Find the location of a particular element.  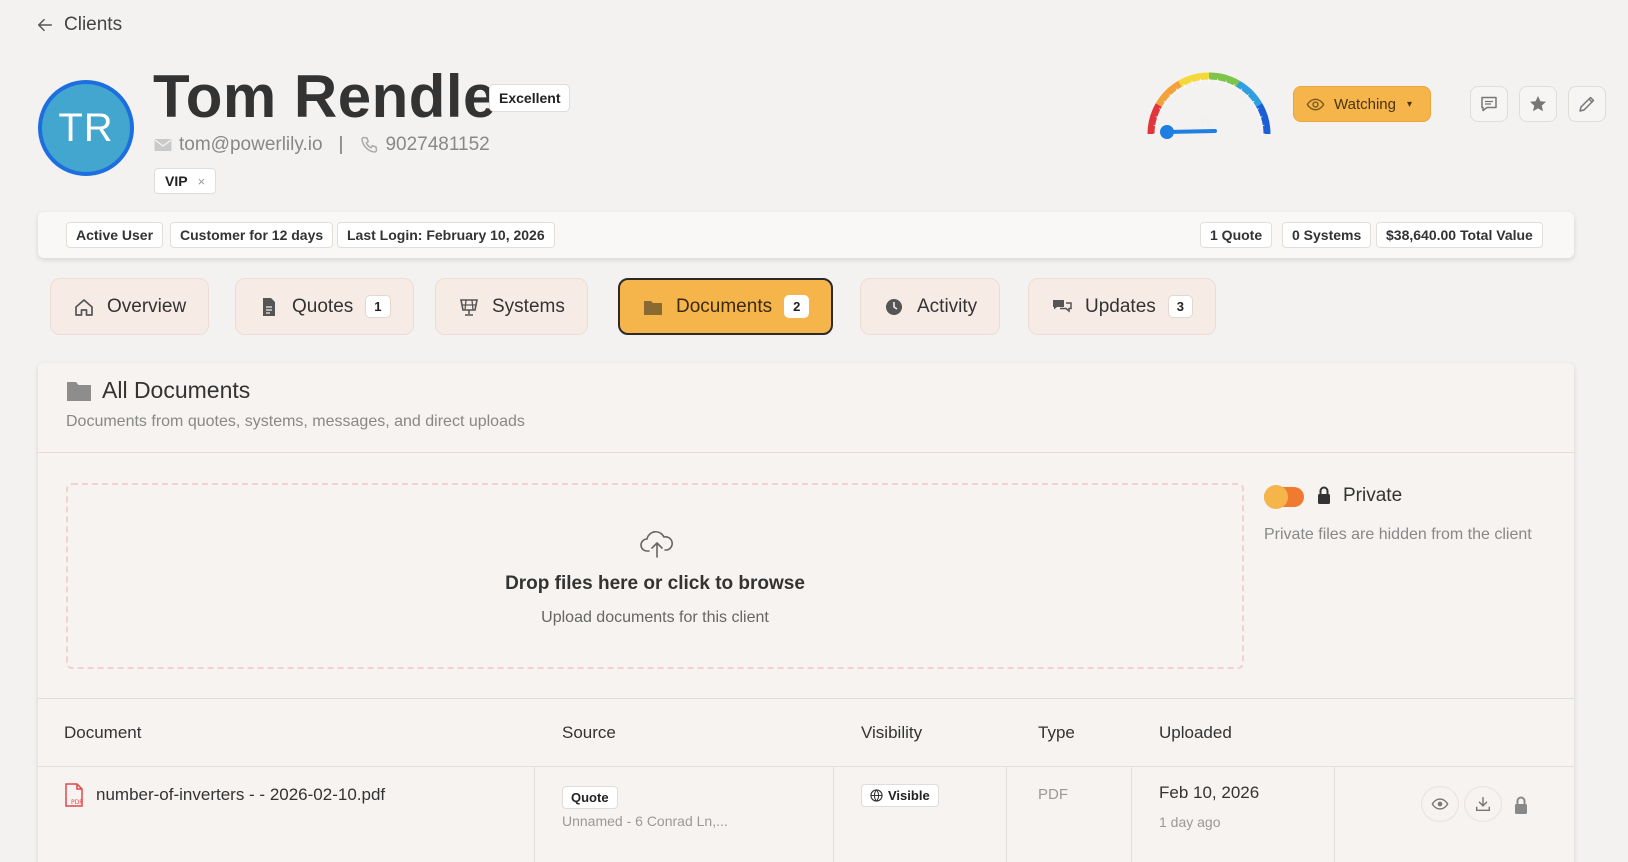

message-button is located at coordinates (1489, 104).